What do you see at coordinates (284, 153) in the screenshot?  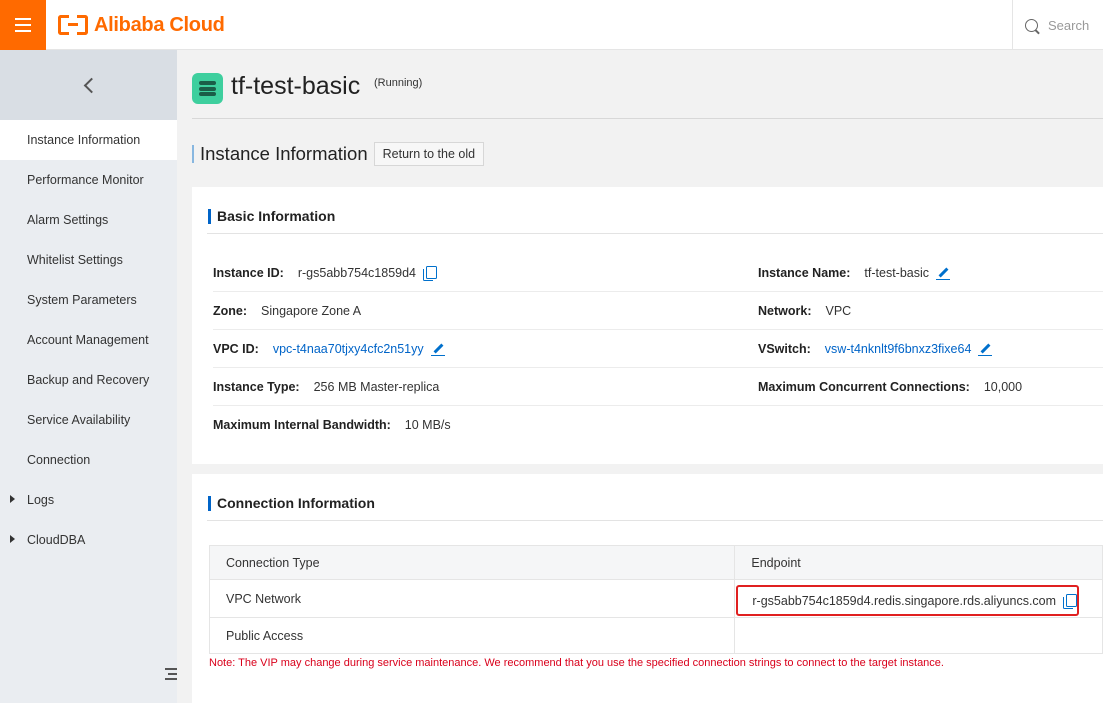 I see `section-title: Instance Information` at bounding box center [284, 153].